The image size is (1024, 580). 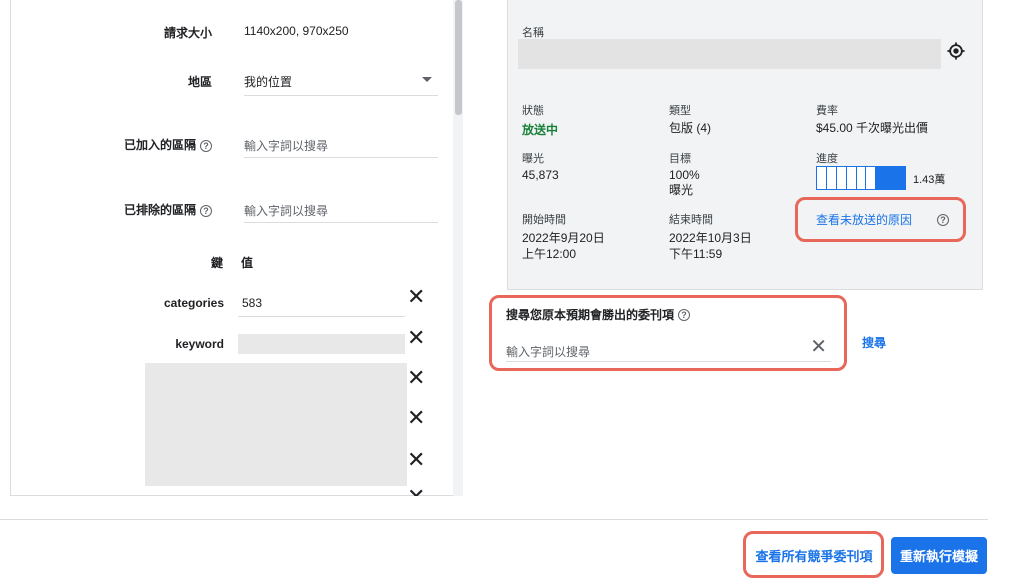 I want to click on kv-value-redacted, so click(x=321, y=344).